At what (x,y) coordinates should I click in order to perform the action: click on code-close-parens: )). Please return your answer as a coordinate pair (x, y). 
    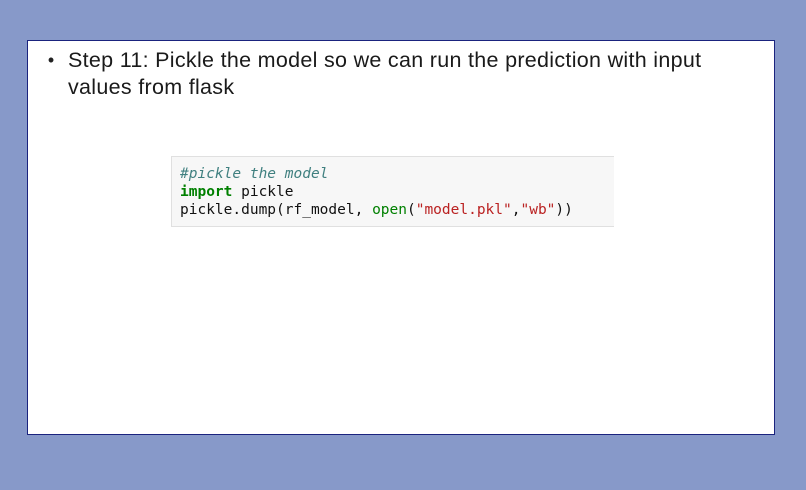
    Looking at the image, I should click on (564, 210).